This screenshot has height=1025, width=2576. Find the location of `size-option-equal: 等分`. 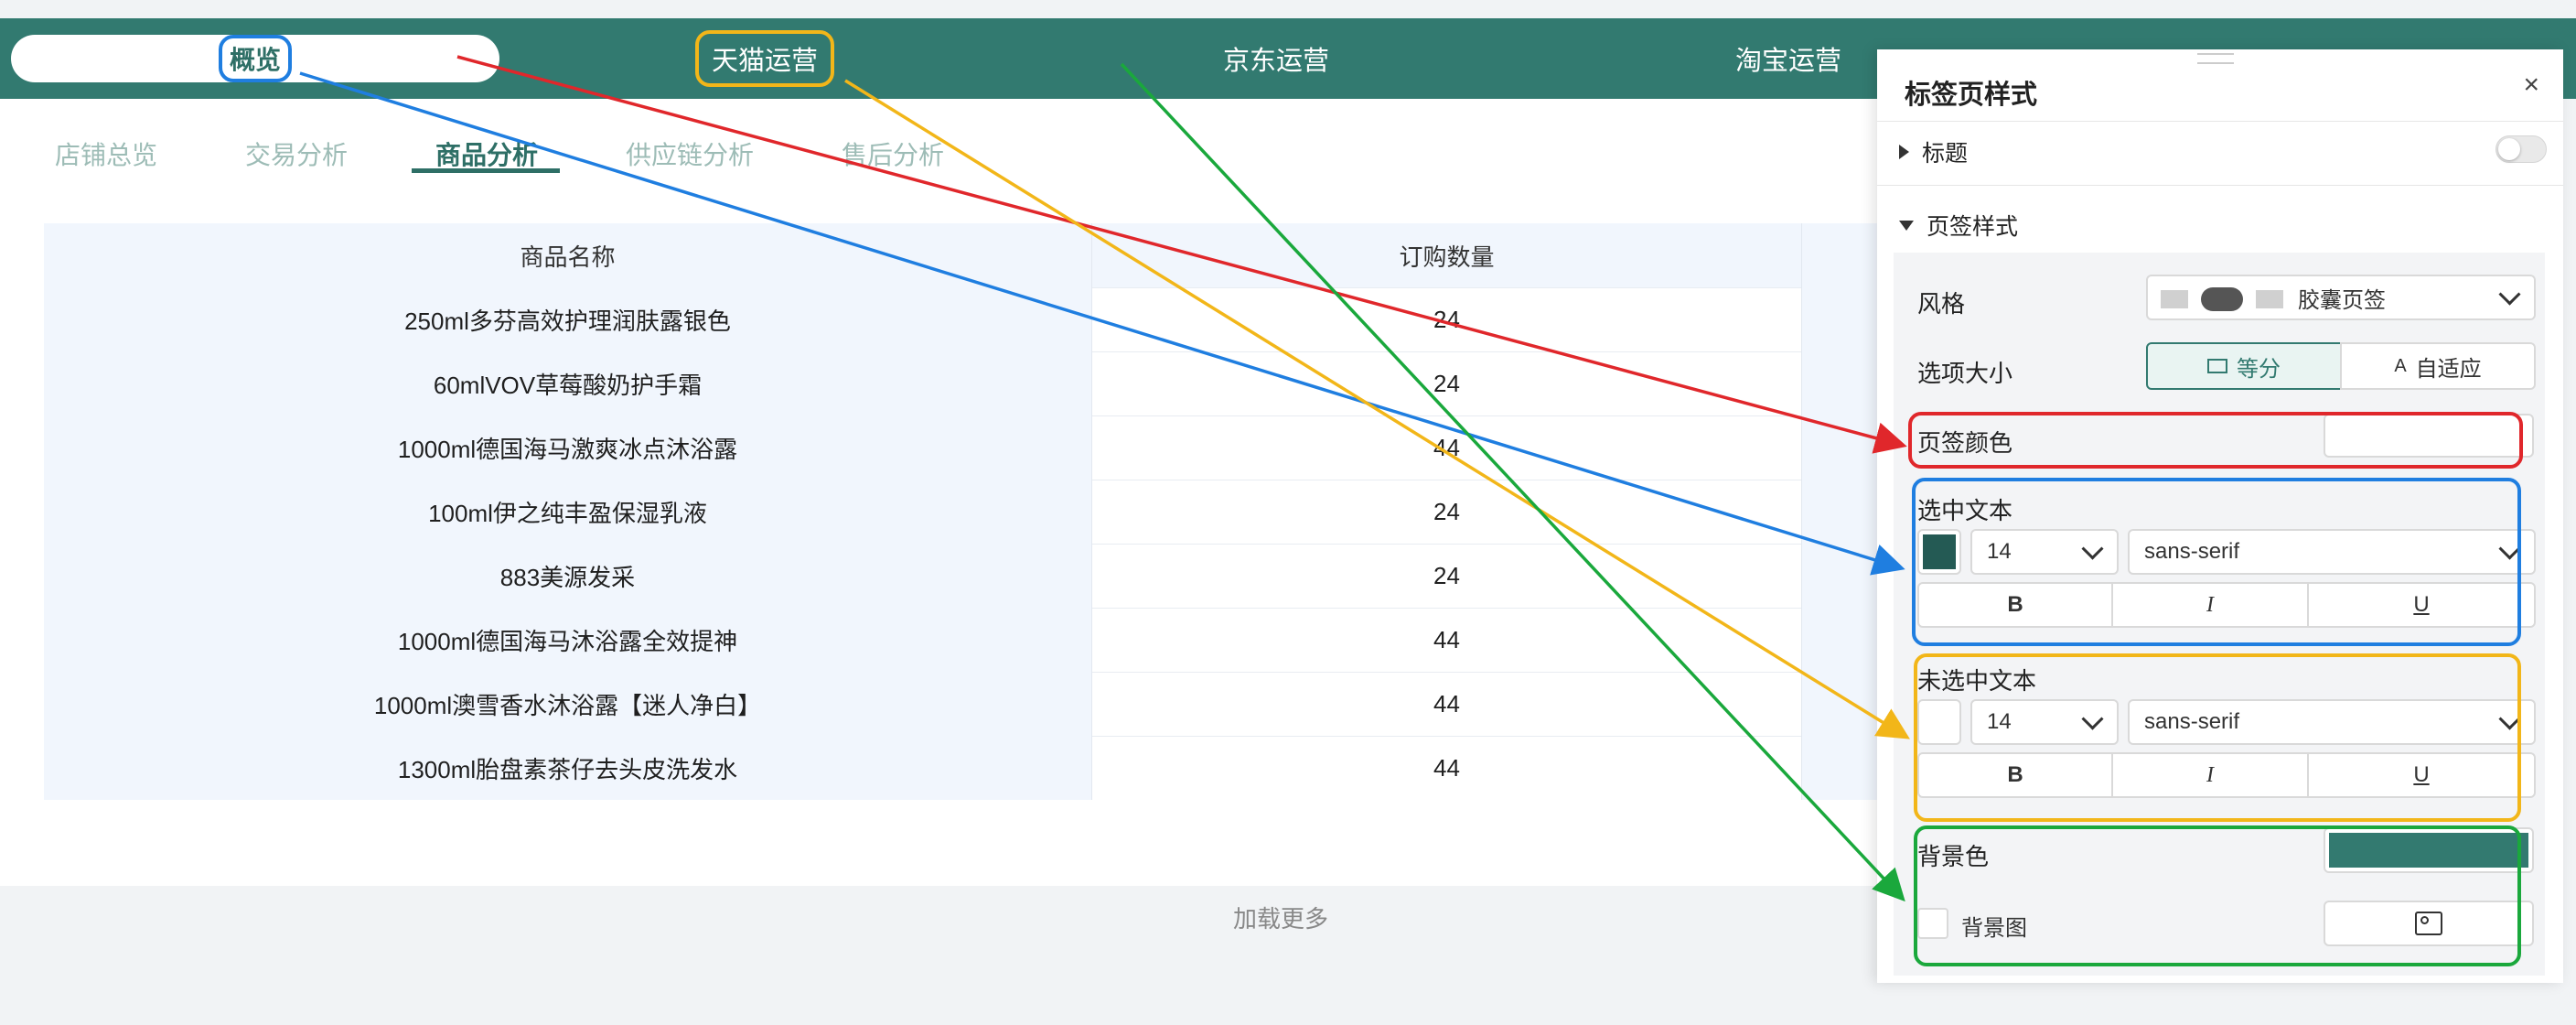

size-option-equal: 等分 is located at coordinates (2244, 366).